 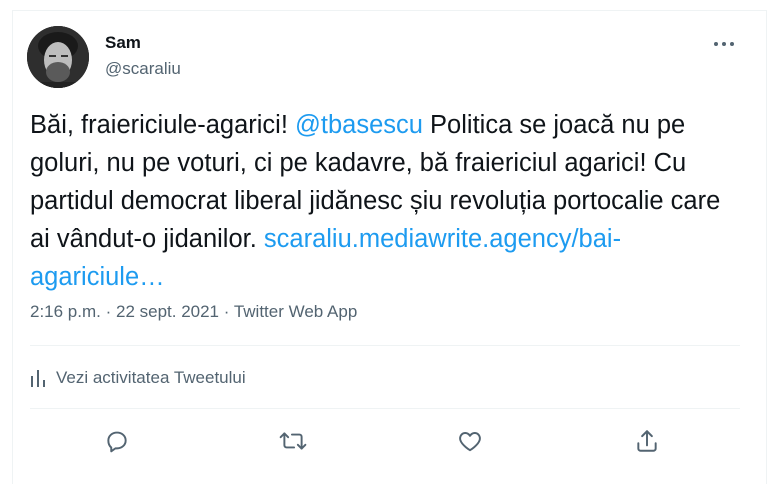 What do you see at coordinates (151, 377) in the screenshot?
I see `view-activity-label: Vezi activitatea Tweetului` at bounding box center [151, 377].